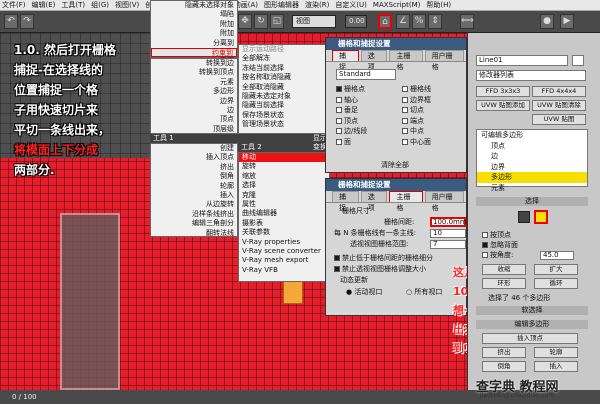 The width and height of the screenshot is (600, 404). I want to click on percent-snap-icon: %, so click(419, 21).